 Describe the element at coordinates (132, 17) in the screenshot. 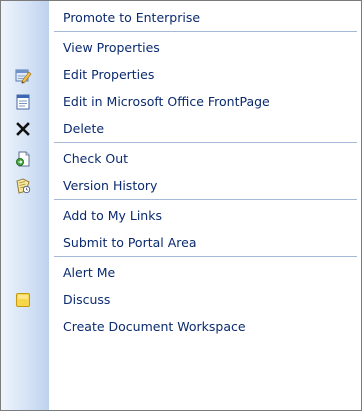

I see `menu-item-label: Promote to Enterprise` at that location.